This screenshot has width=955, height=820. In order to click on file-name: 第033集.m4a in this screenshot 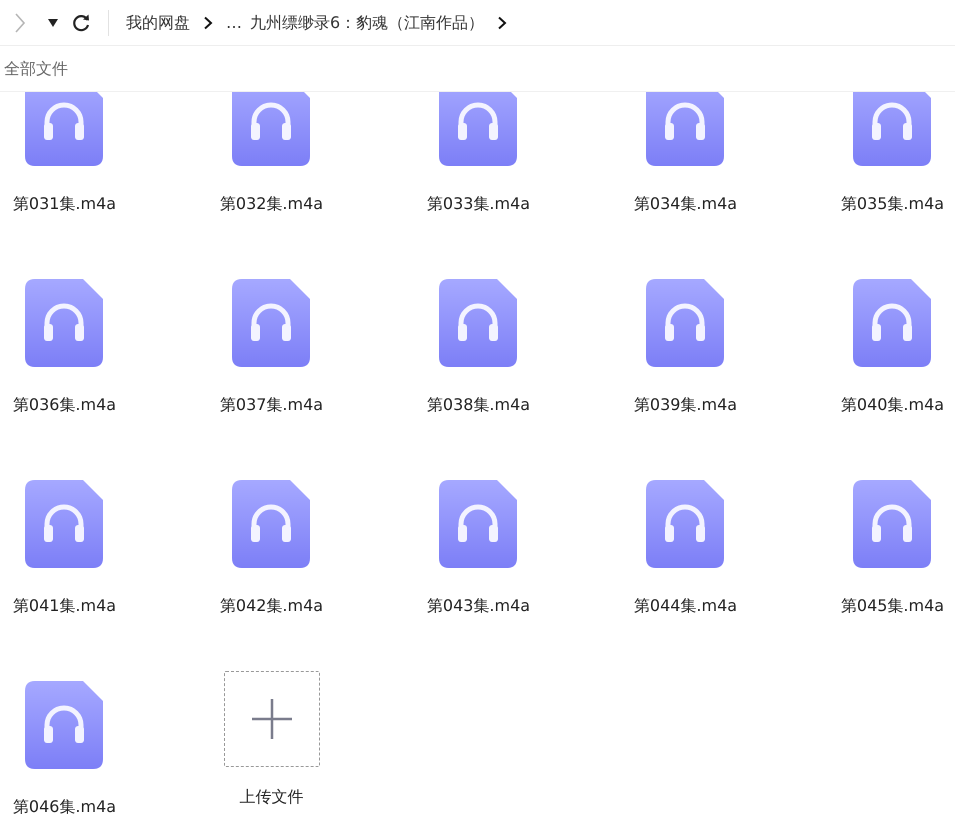, I will do `click(478, 204)`.